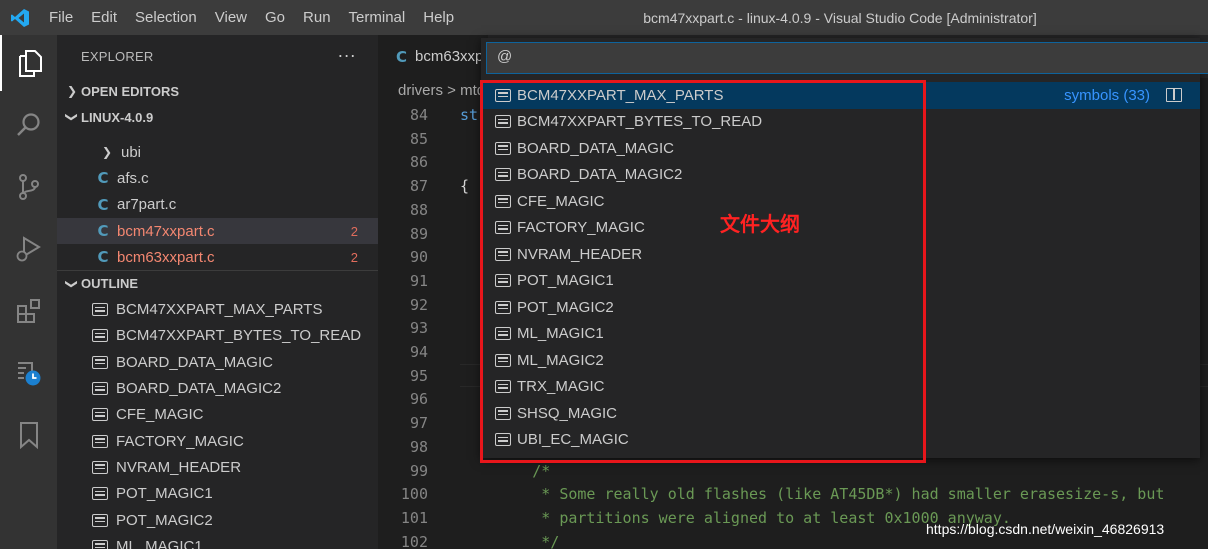 The height and width of the screenshot is (549, 1208). What do you see at coordinates (840, 360) in the screenshot?
I see `symbol-item: ML_MAGIC2` at bounding box center [840, 360].